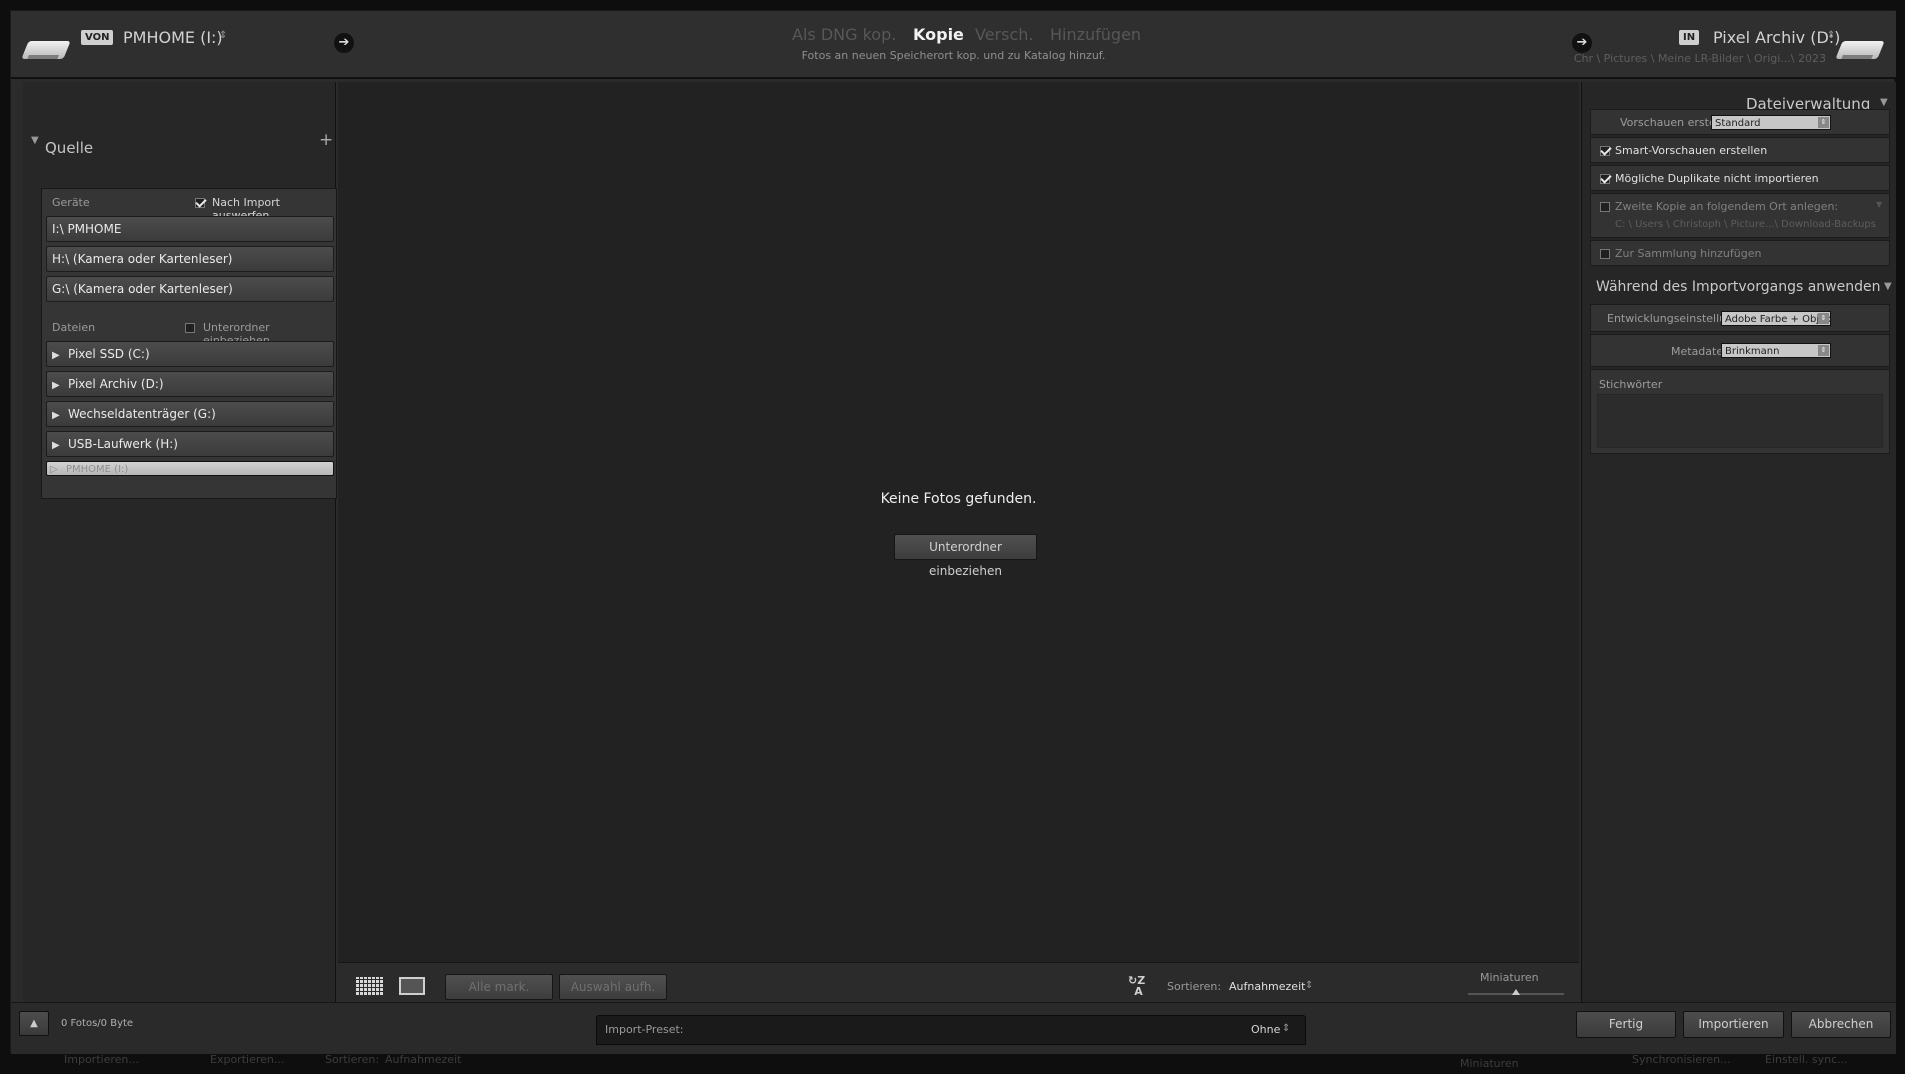 The height and width of the screenshot is (1074, 1905). What do you see at coordinates (1740, 253) in the screenshot?
I see `collection-section: Zur Sammlung hinzufügen` at bounding box center [1740, 253].